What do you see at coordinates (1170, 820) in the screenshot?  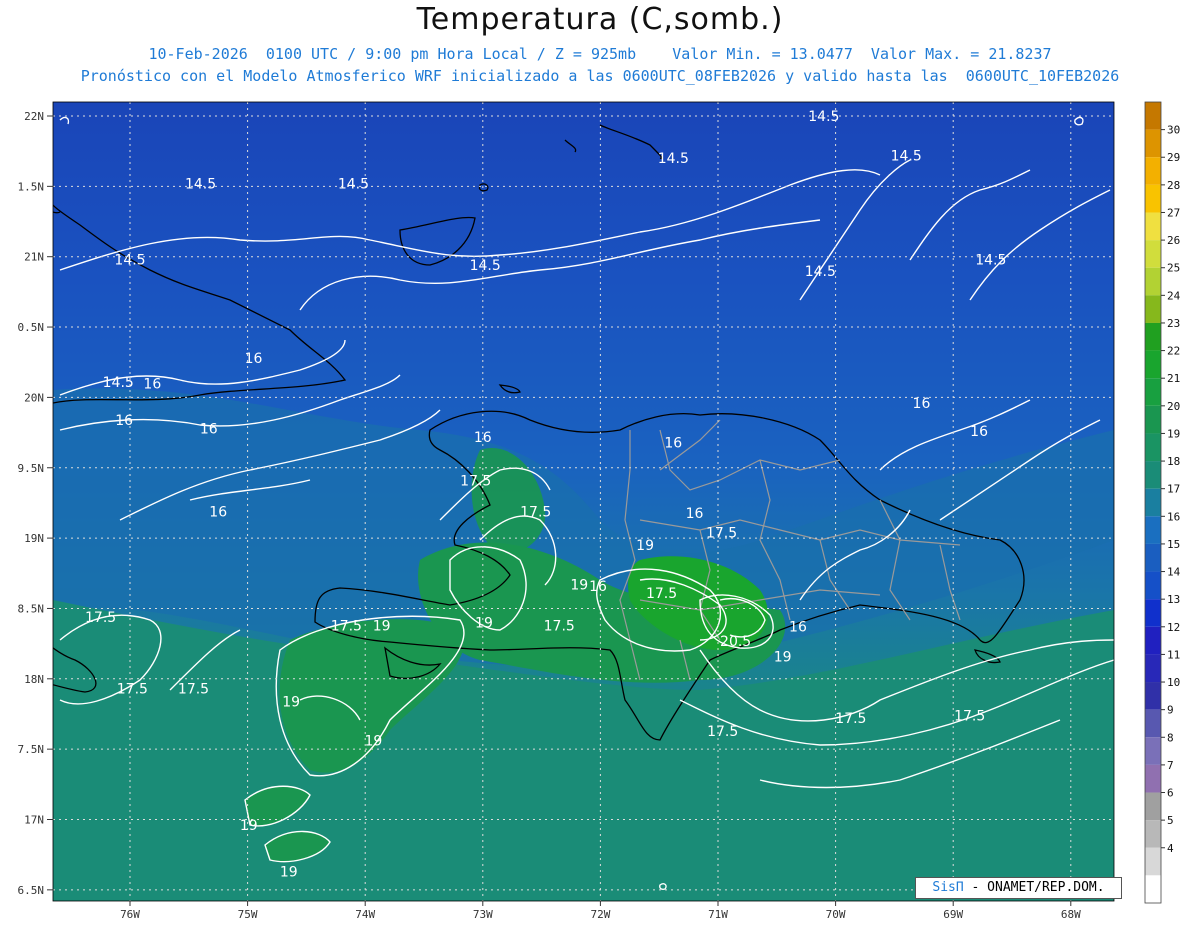 I see `colorbar-label: 5` at bounding box center [1170, 820].